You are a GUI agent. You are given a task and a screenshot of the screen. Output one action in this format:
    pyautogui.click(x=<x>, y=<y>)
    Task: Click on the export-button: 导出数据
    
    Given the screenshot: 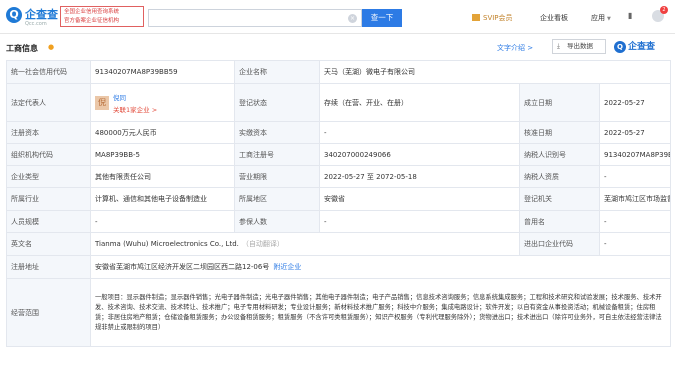 What is the action you would take?
    pyautogui.click(x=579, y=46)
    